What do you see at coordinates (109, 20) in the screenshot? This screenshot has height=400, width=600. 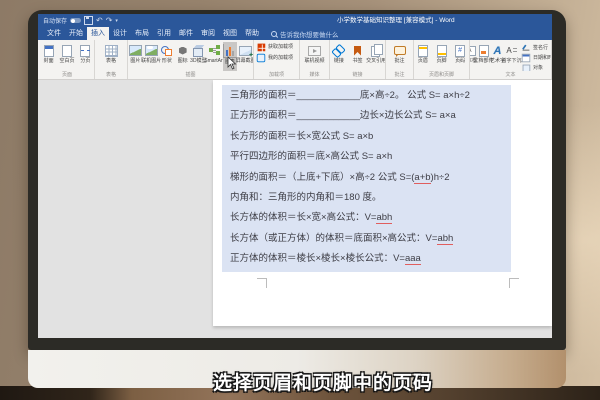 I see `redo-icon: ↷` at bounding box center [109, 20].